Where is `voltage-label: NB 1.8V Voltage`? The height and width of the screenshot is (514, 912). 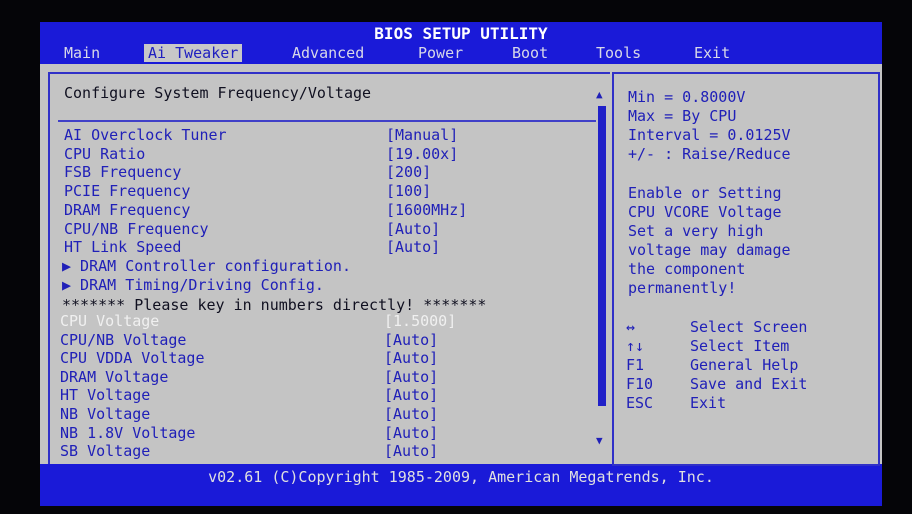
voltage-label: NB 1.8V Voltage is located at coordinates (127, 433).